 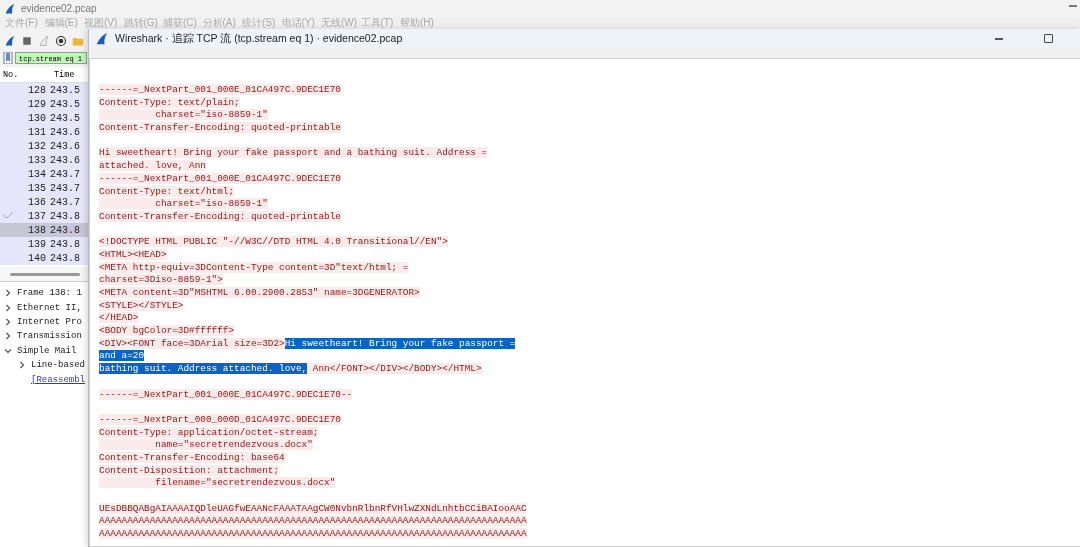 I want to click on packet-row: 140 243.8, so click(x=44, y=258).